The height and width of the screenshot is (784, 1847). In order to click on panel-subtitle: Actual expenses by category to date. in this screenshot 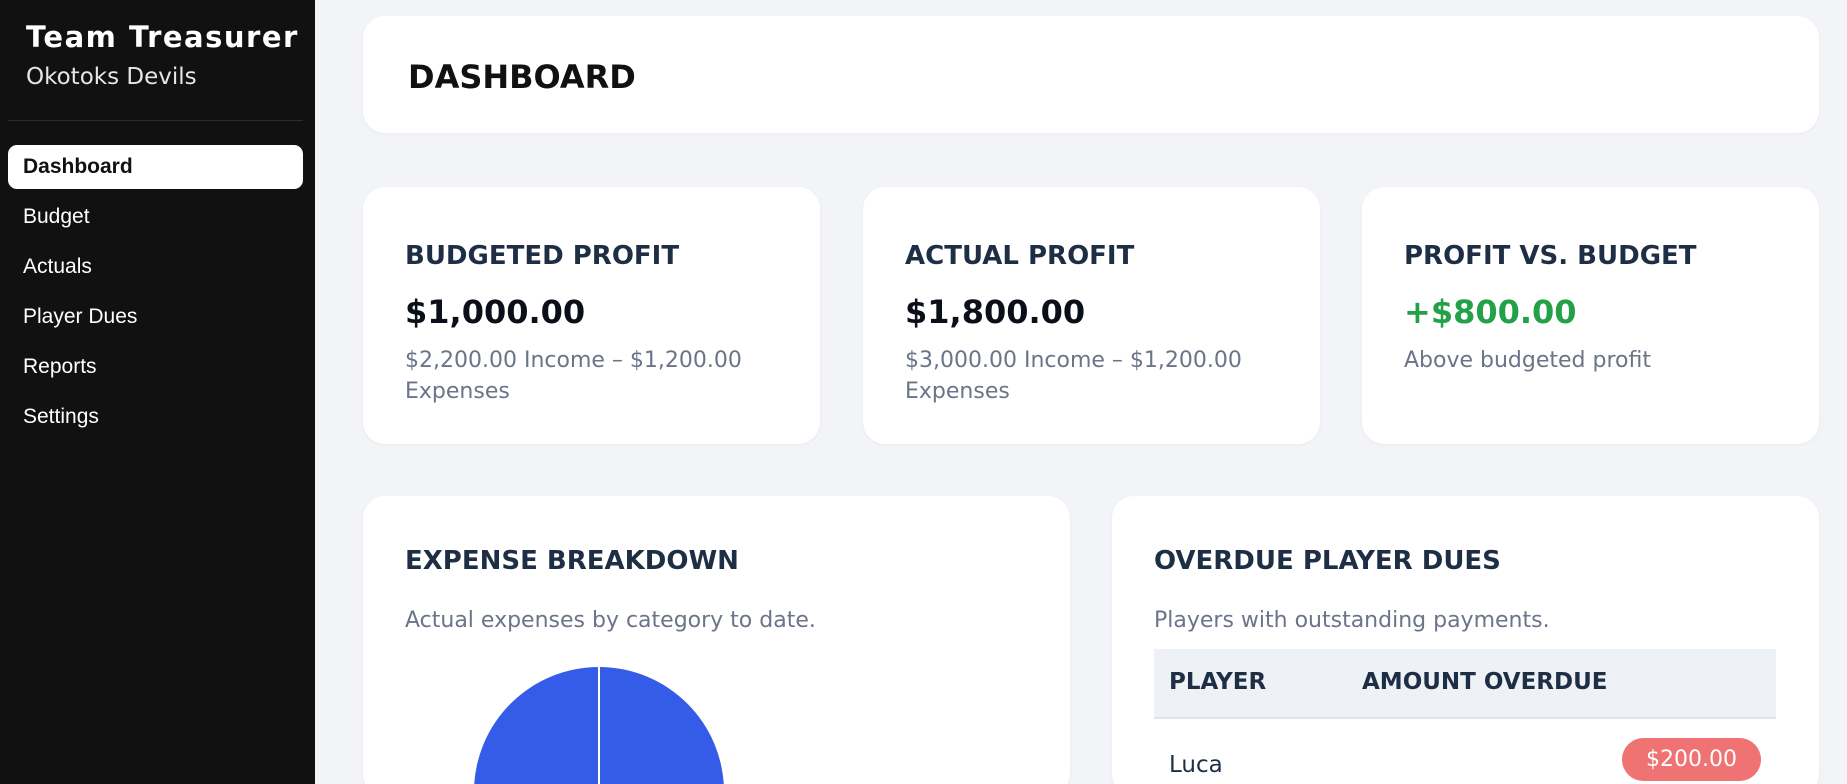, I will do `click(610, 620)`.